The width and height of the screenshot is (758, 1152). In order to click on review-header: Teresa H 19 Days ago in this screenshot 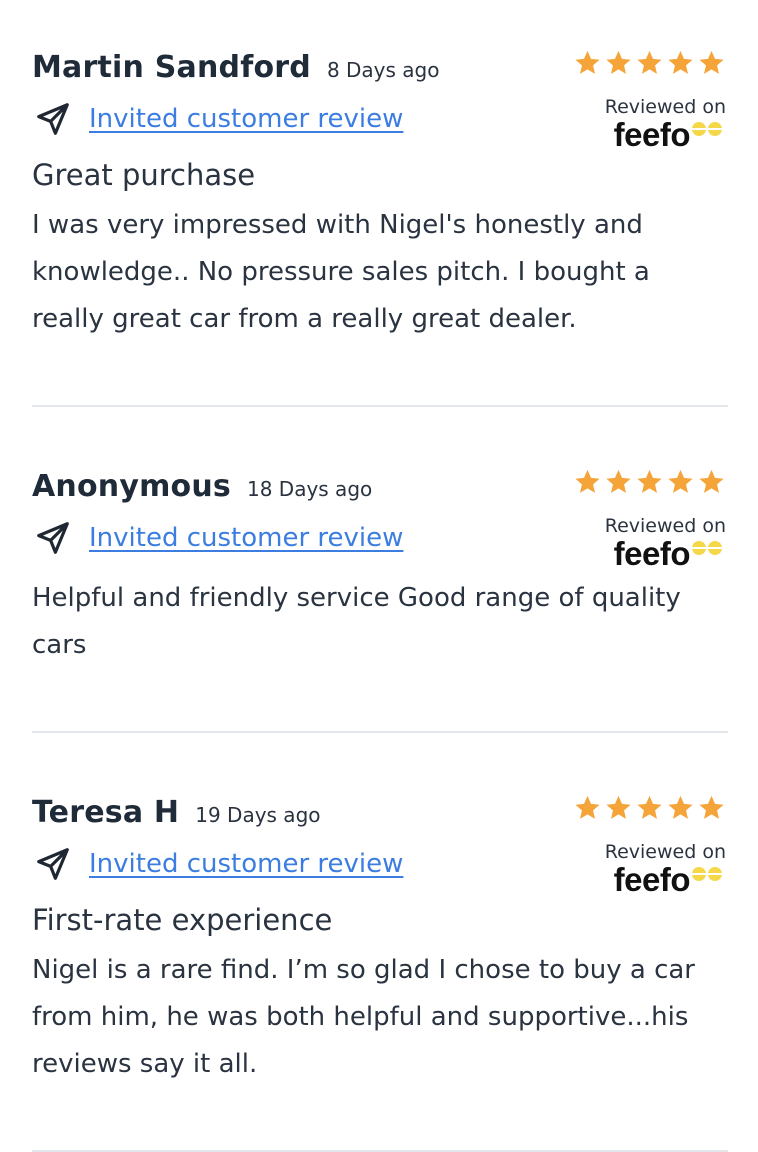, I will do `click(176, 812)`.